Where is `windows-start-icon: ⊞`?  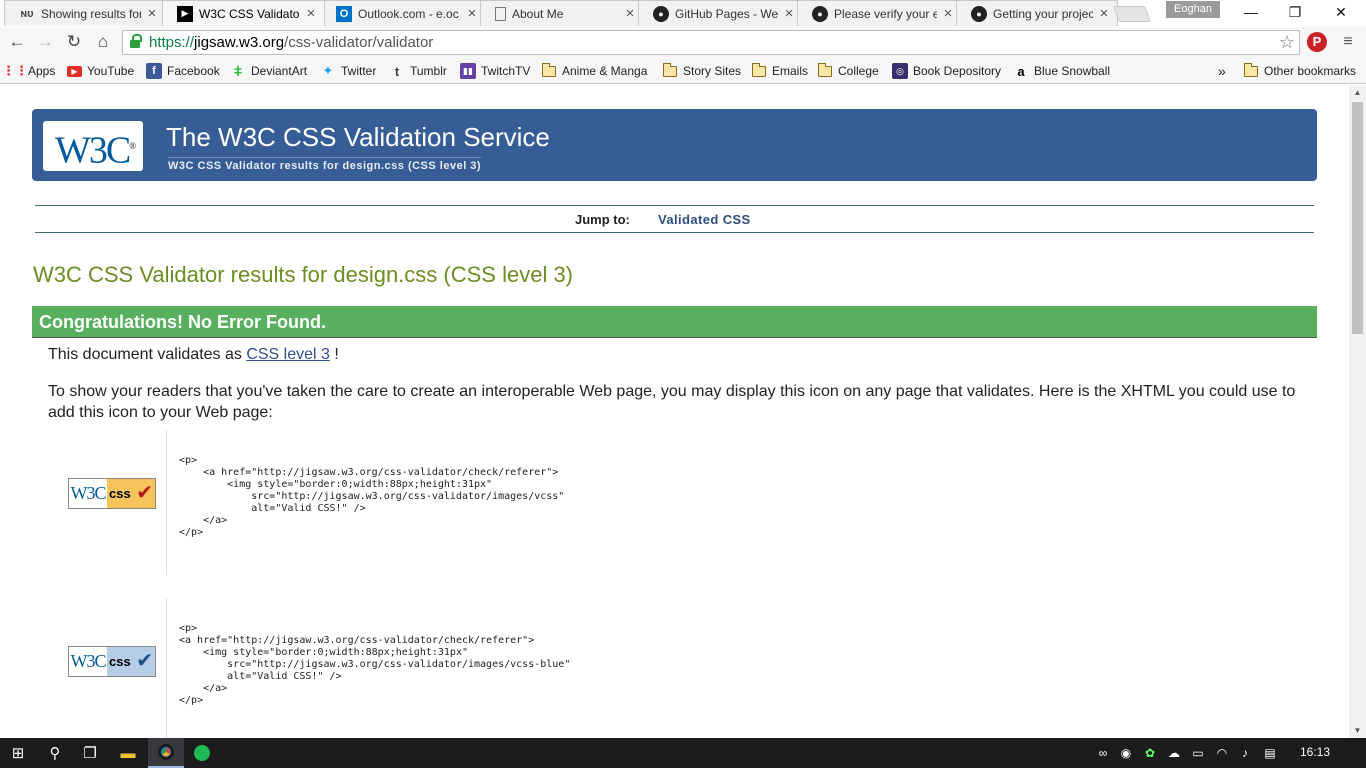 windows-start-icon: ⊞ is located at coordinates (18, 753).